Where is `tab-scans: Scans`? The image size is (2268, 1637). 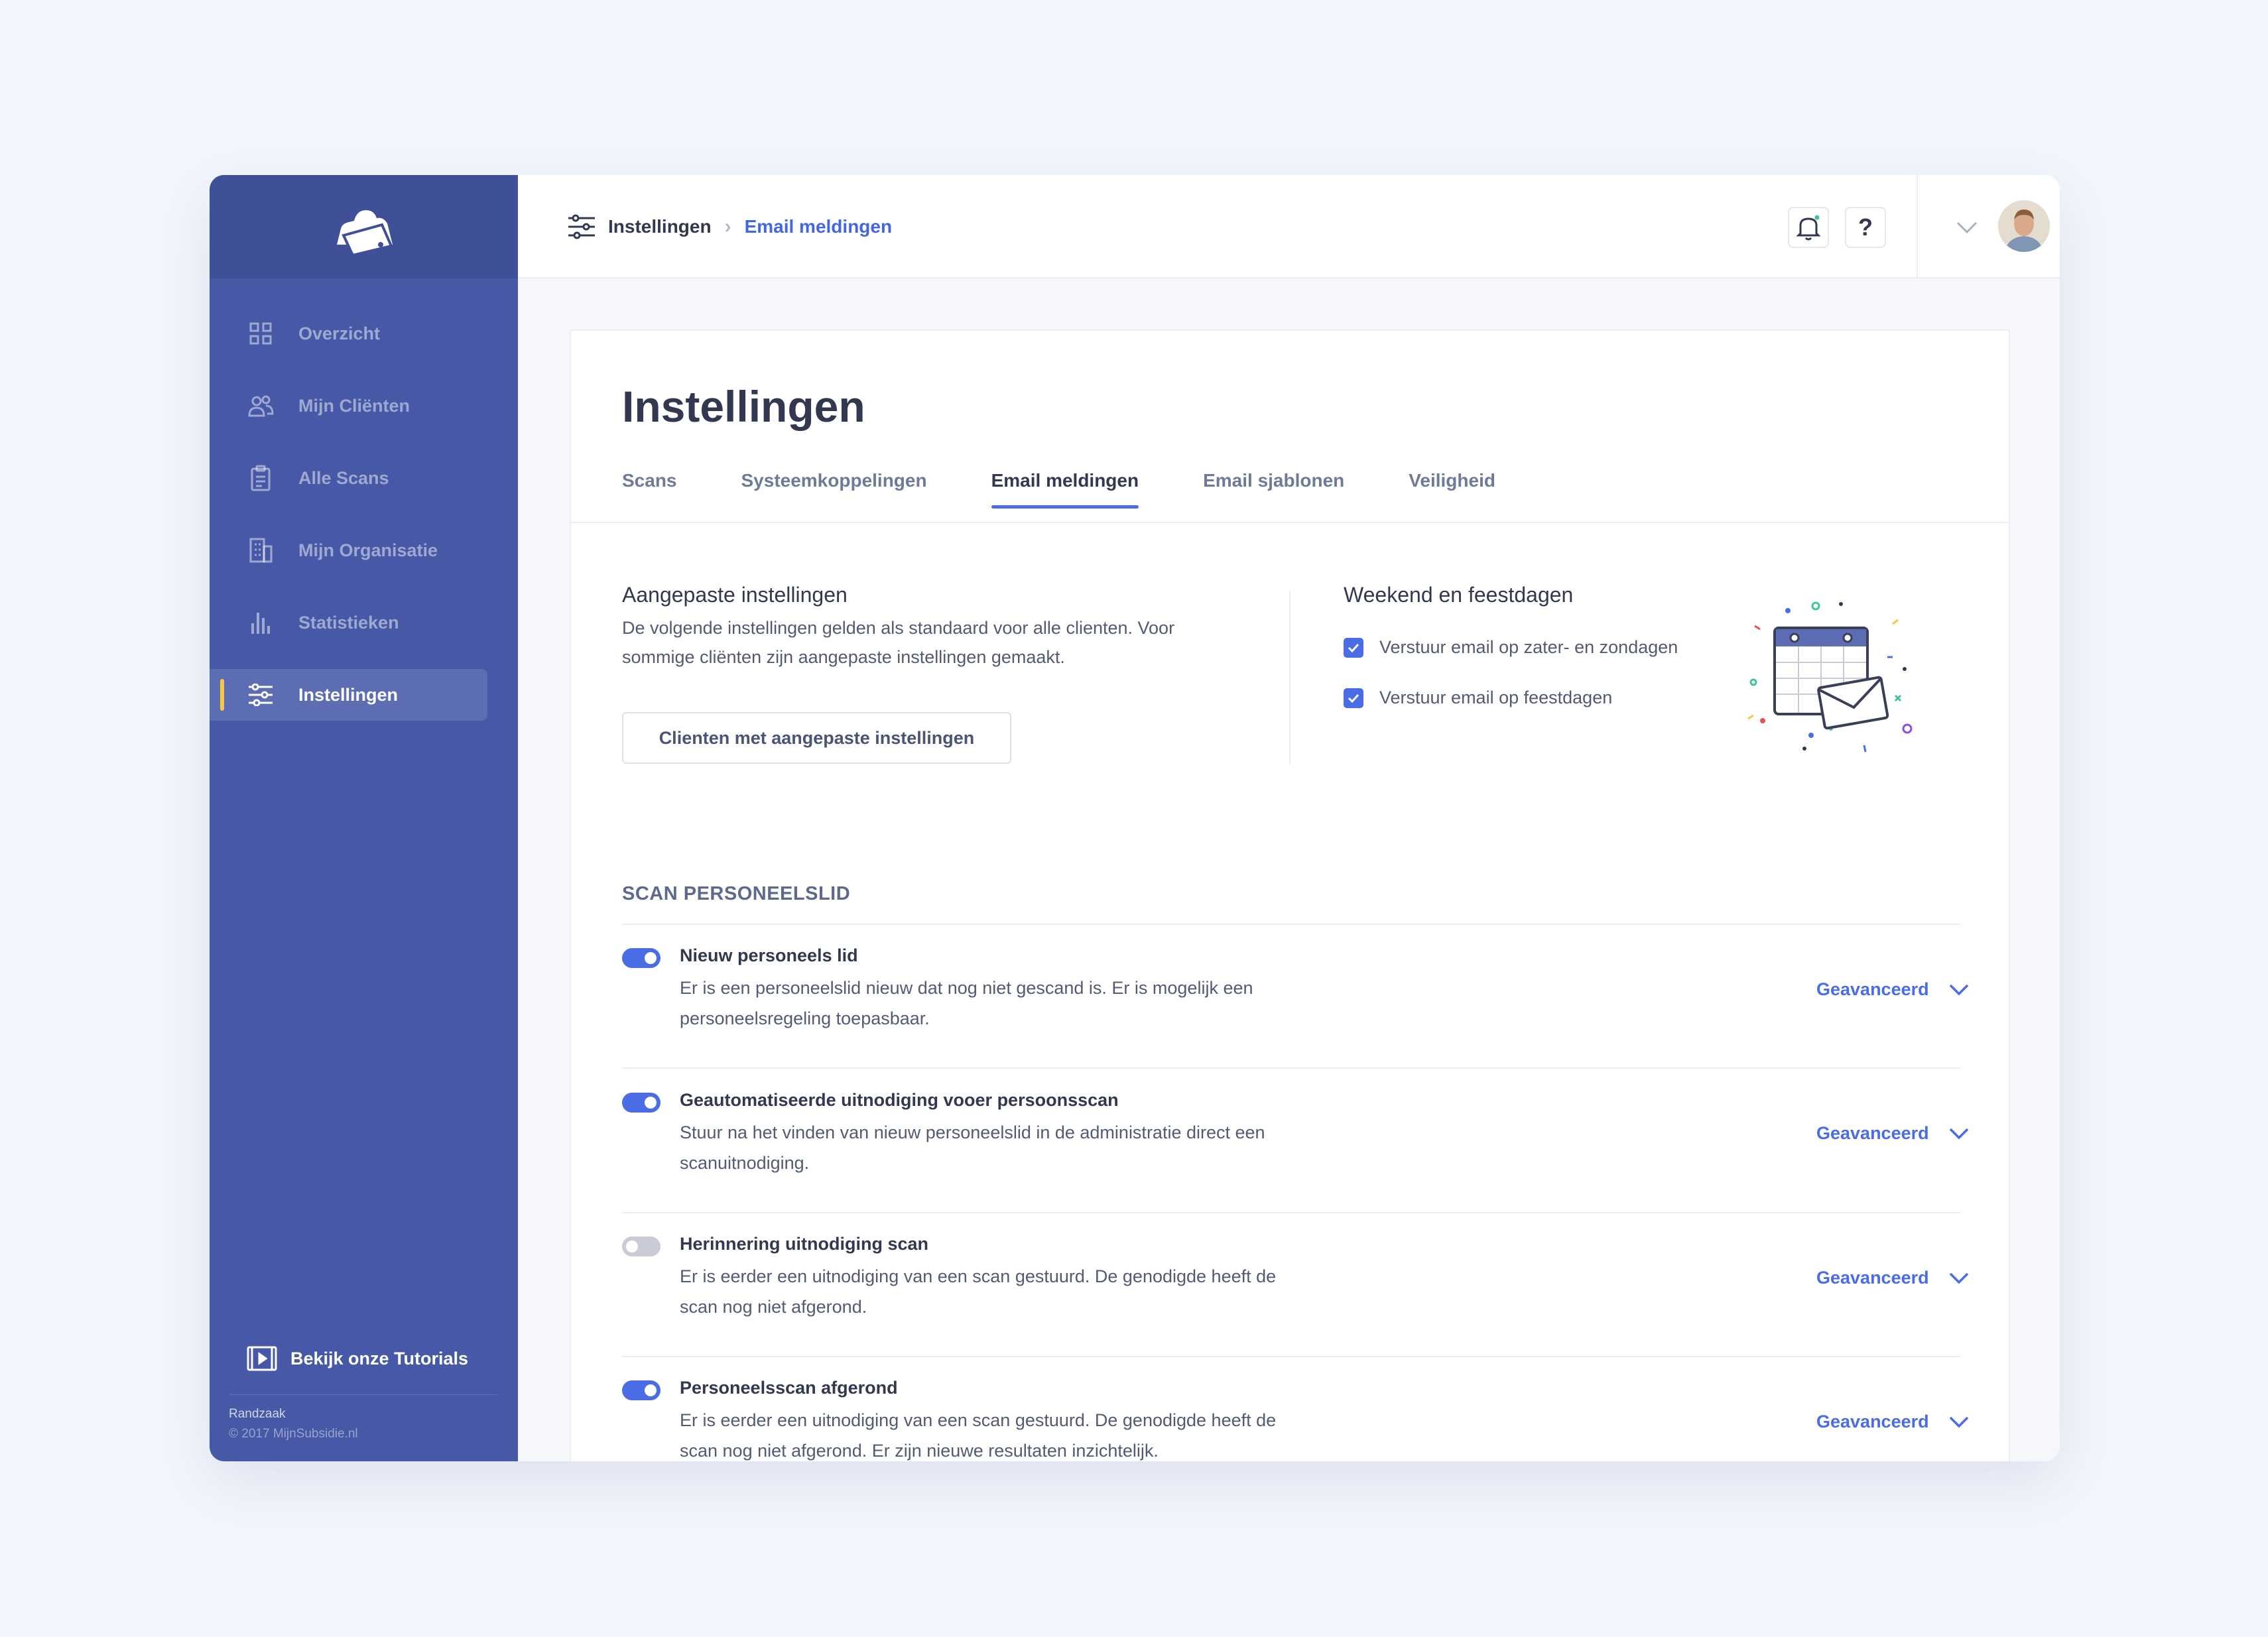 tab-scans: Scans is located at coordinates (649, 488).